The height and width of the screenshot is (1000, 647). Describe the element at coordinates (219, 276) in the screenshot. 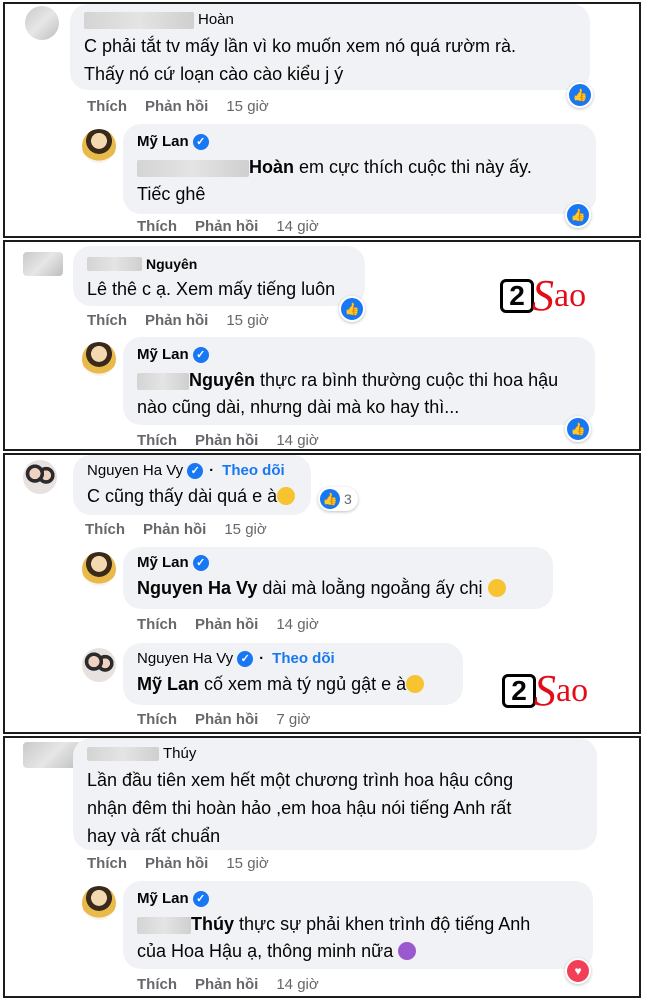

I see `comment-bubble: Nguyên Lê thê c ạ. Xem mấy tiếng luôn` at that location.